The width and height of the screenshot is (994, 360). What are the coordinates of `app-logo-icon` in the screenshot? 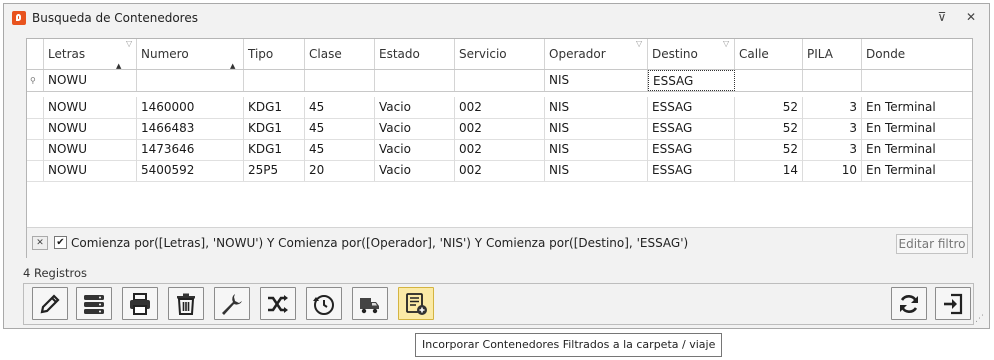 It's located at (19, 18).